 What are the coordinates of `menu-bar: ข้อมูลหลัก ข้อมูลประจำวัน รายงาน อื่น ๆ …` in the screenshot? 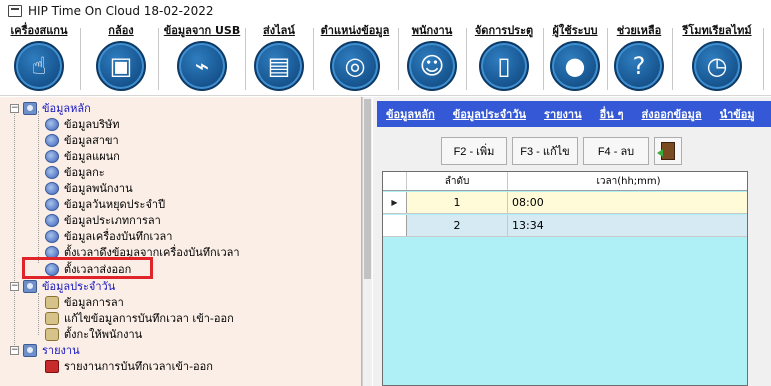 It's located at (574, 114).